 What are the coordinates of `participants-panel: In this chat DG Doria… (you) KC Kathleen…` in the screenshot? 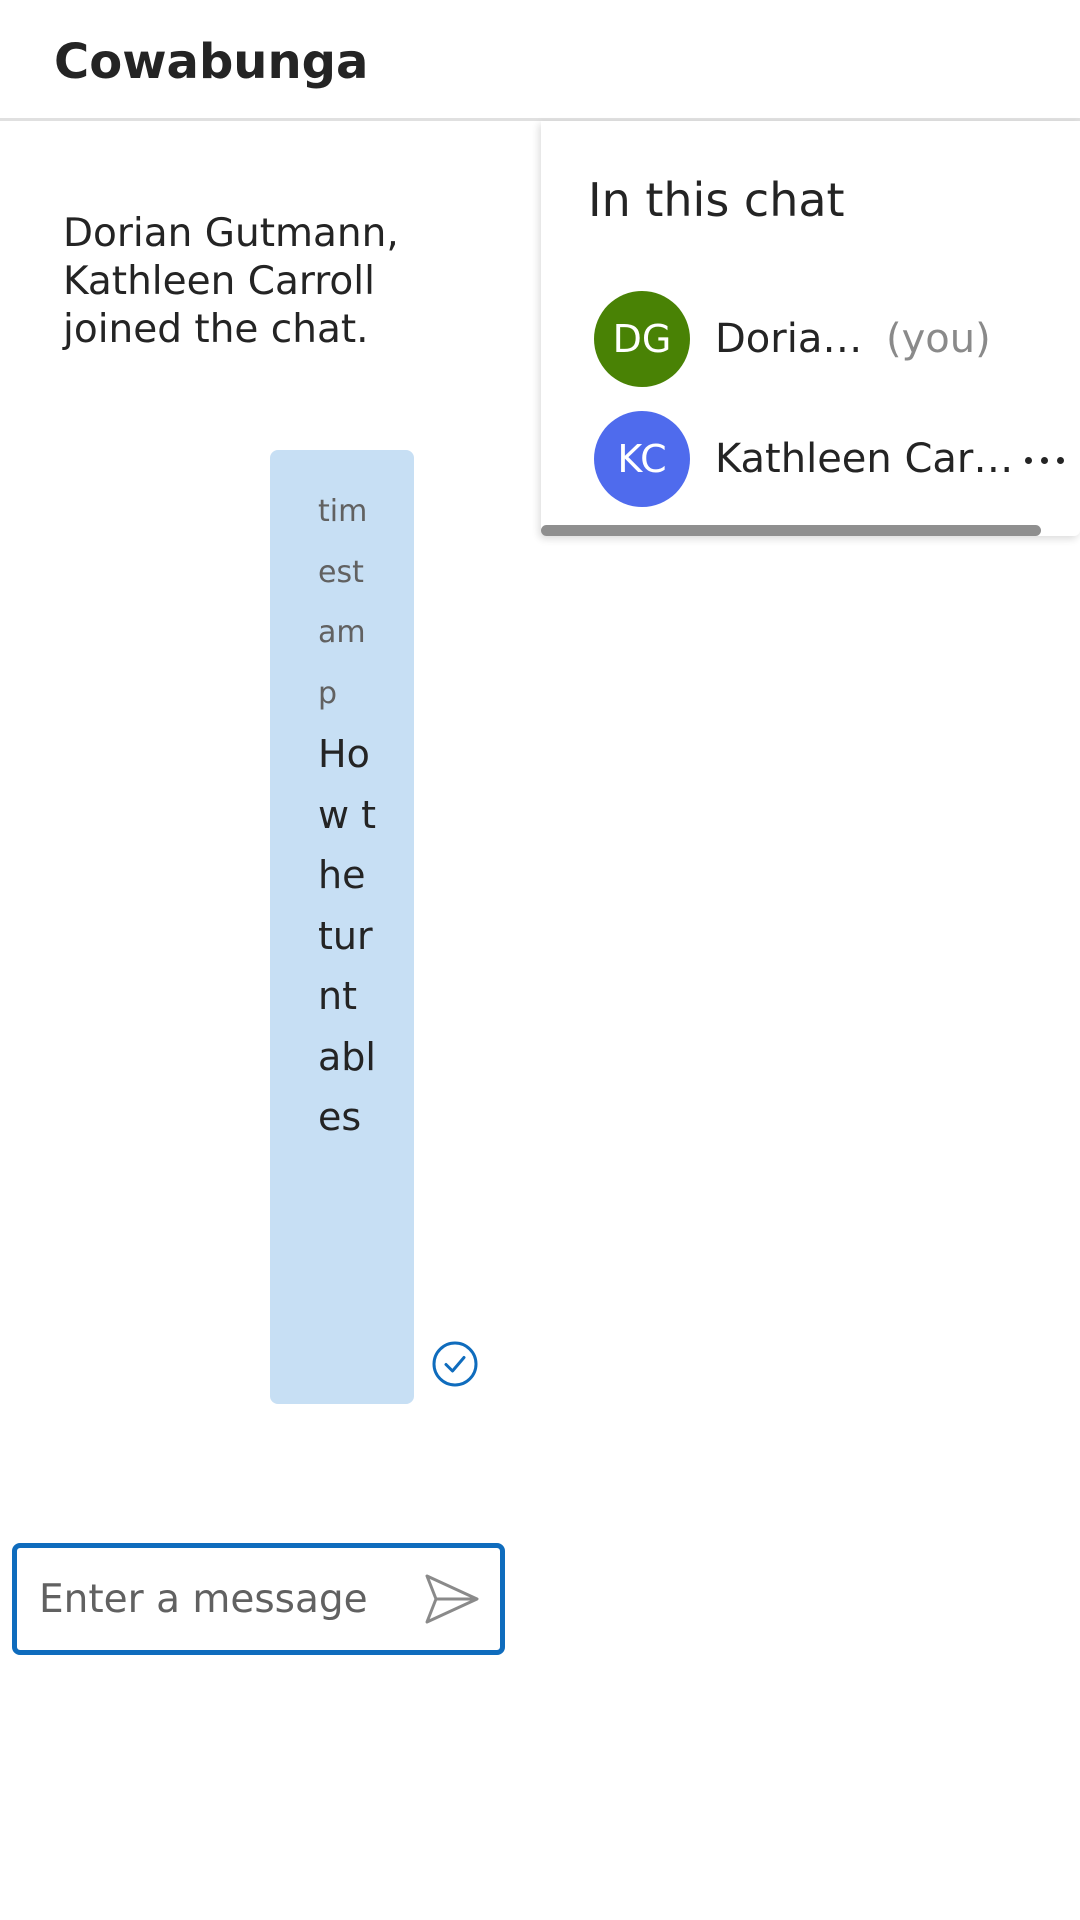 It's located at (810, 328).